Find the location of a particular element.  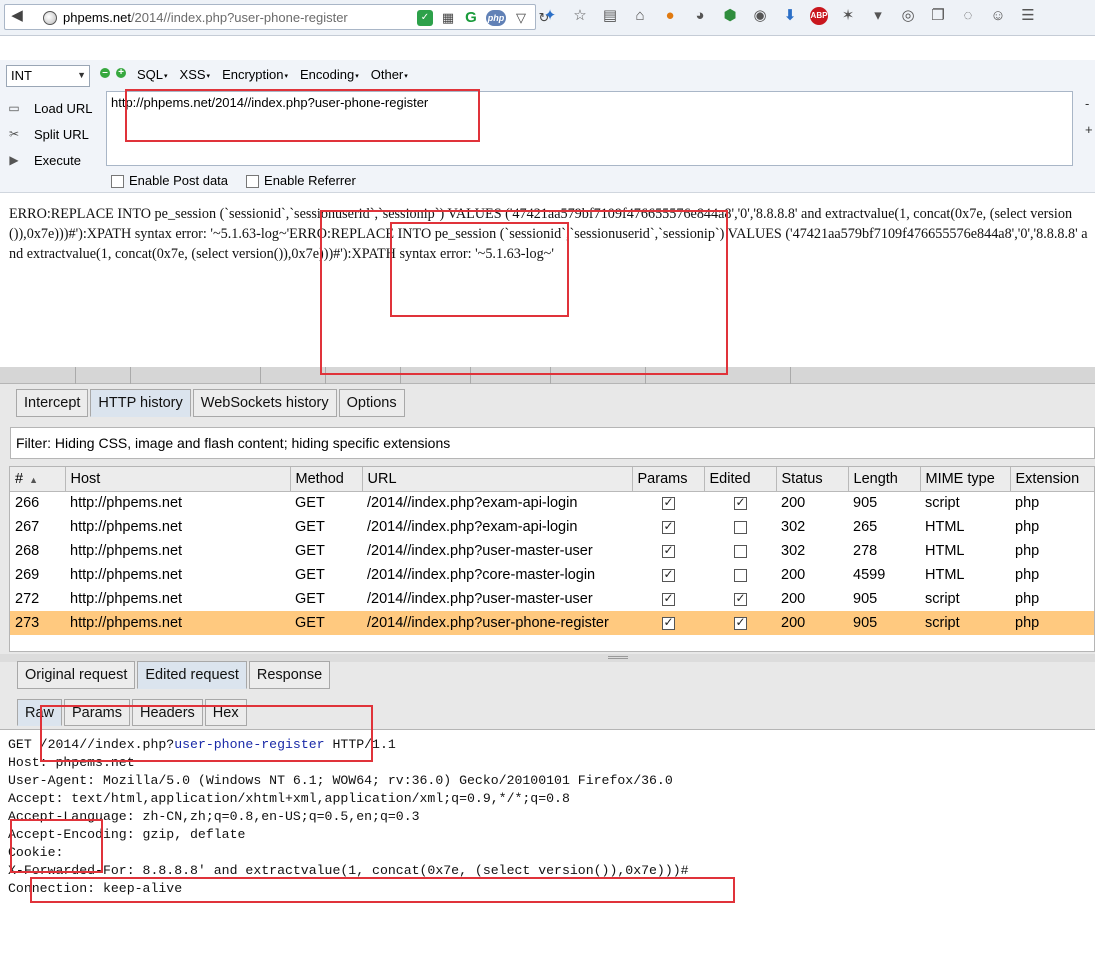

col-header-url: URL is located at coordinates (497, 479).